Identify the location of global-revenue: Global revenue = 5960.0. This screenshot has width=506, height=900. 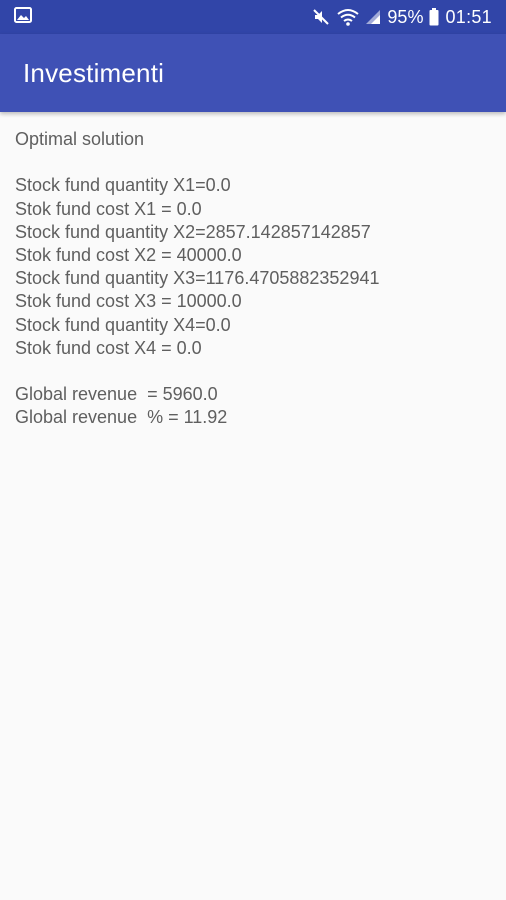
(116, 394).